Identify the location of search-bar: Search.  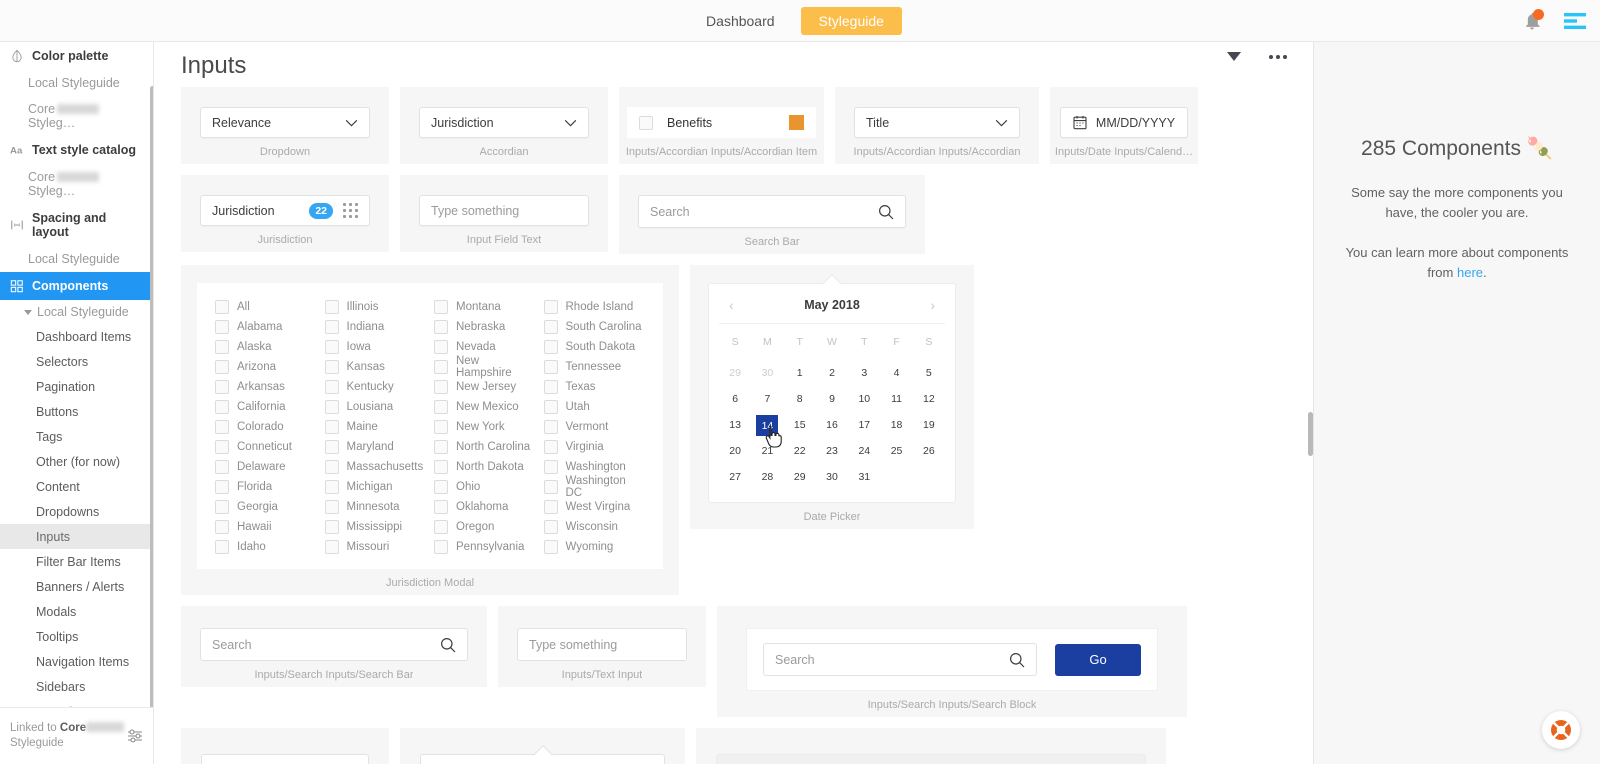
(772, 211).